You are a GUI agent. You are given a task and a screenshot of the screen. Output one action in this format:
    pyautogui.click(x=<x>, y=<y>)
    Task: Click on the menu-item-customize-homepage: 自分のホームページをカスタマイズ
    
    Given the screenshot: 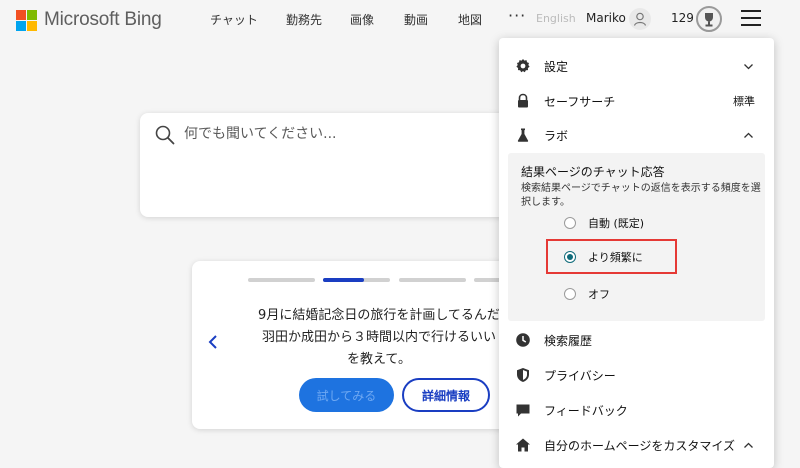 What is the action you would take?
    pyautogui.click(x=636, y=445)
    